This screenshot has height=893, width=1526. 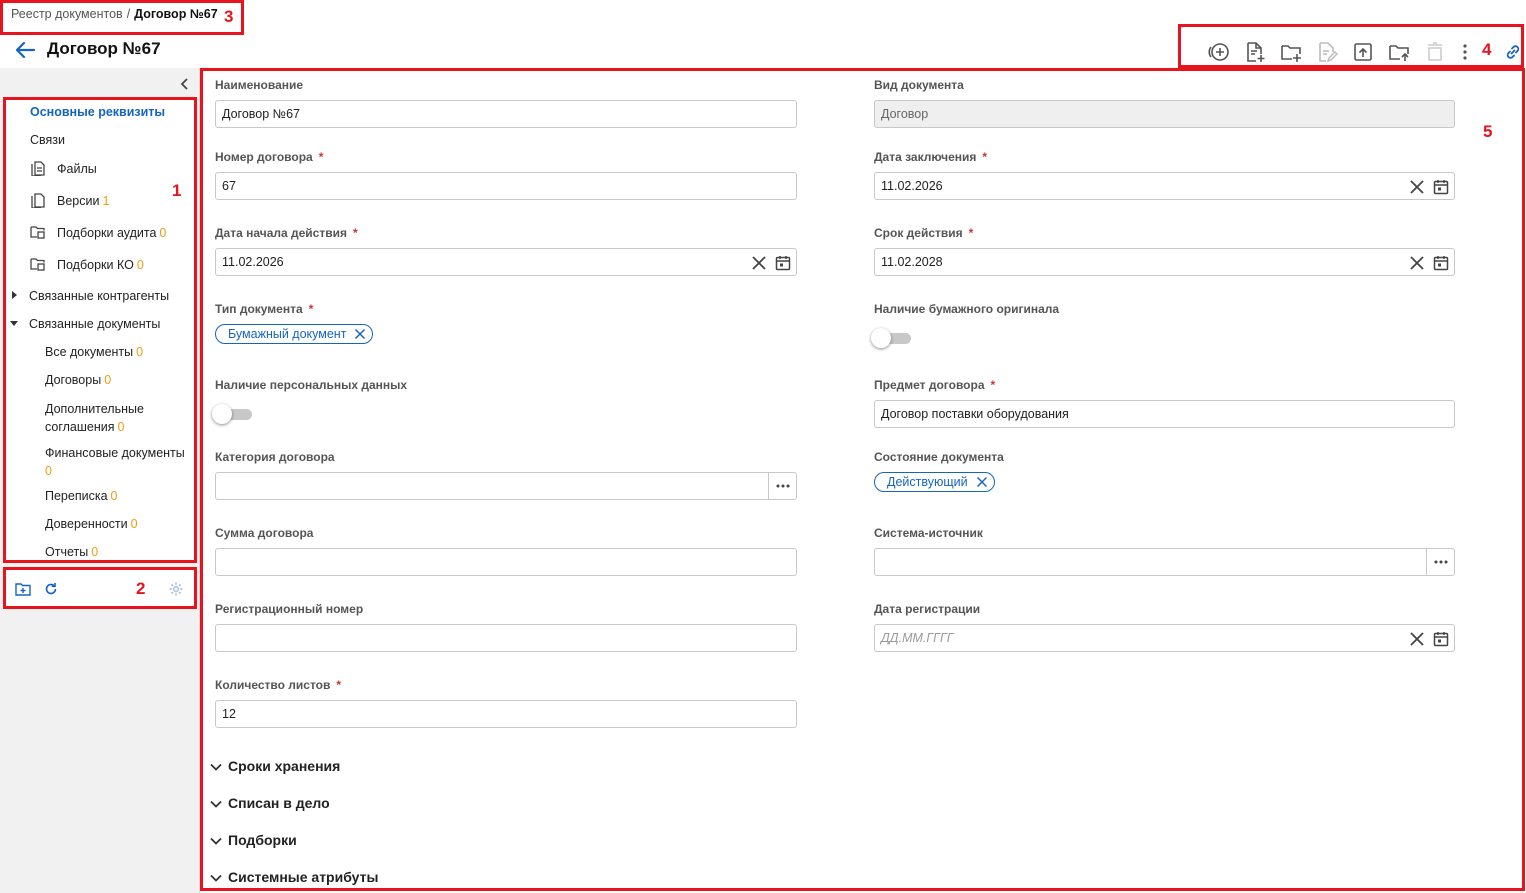 What do you see at coordinates (506, 562) in the screenshot?
I see `amount-input` at bounding box center [506, 562].